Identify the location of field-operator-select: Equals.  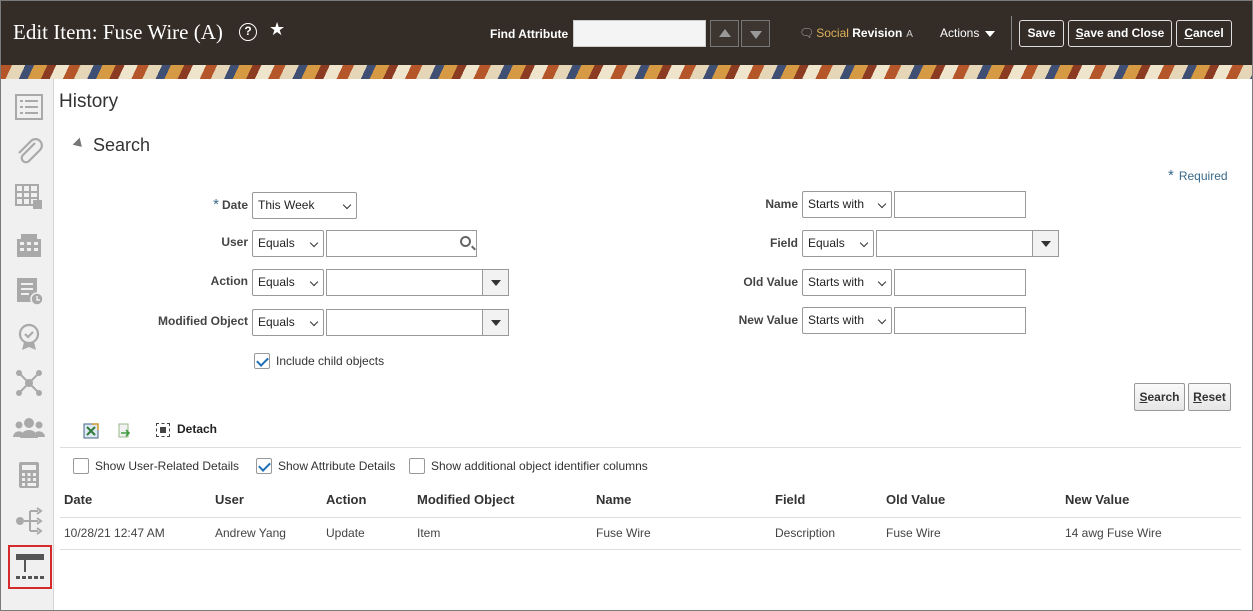
(838, 243).